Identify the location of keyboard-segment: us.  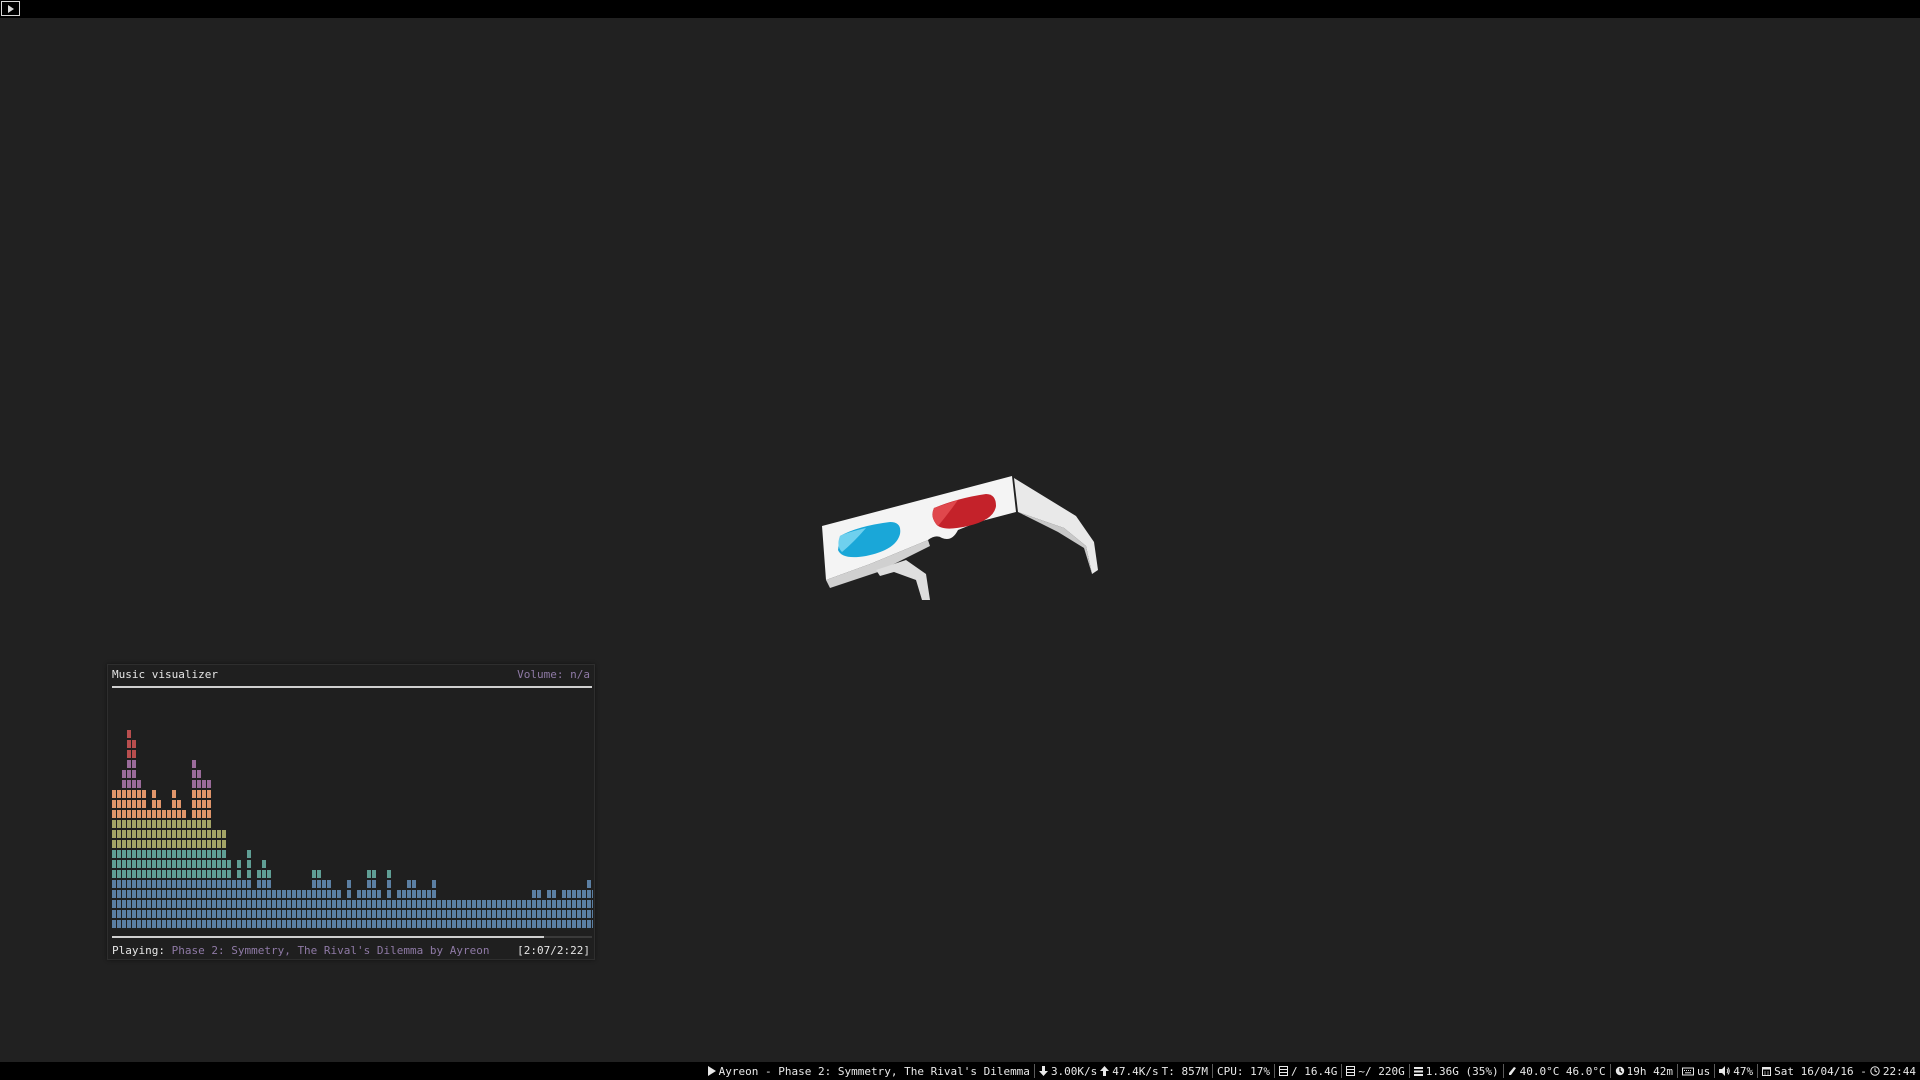
(1695, 1071).